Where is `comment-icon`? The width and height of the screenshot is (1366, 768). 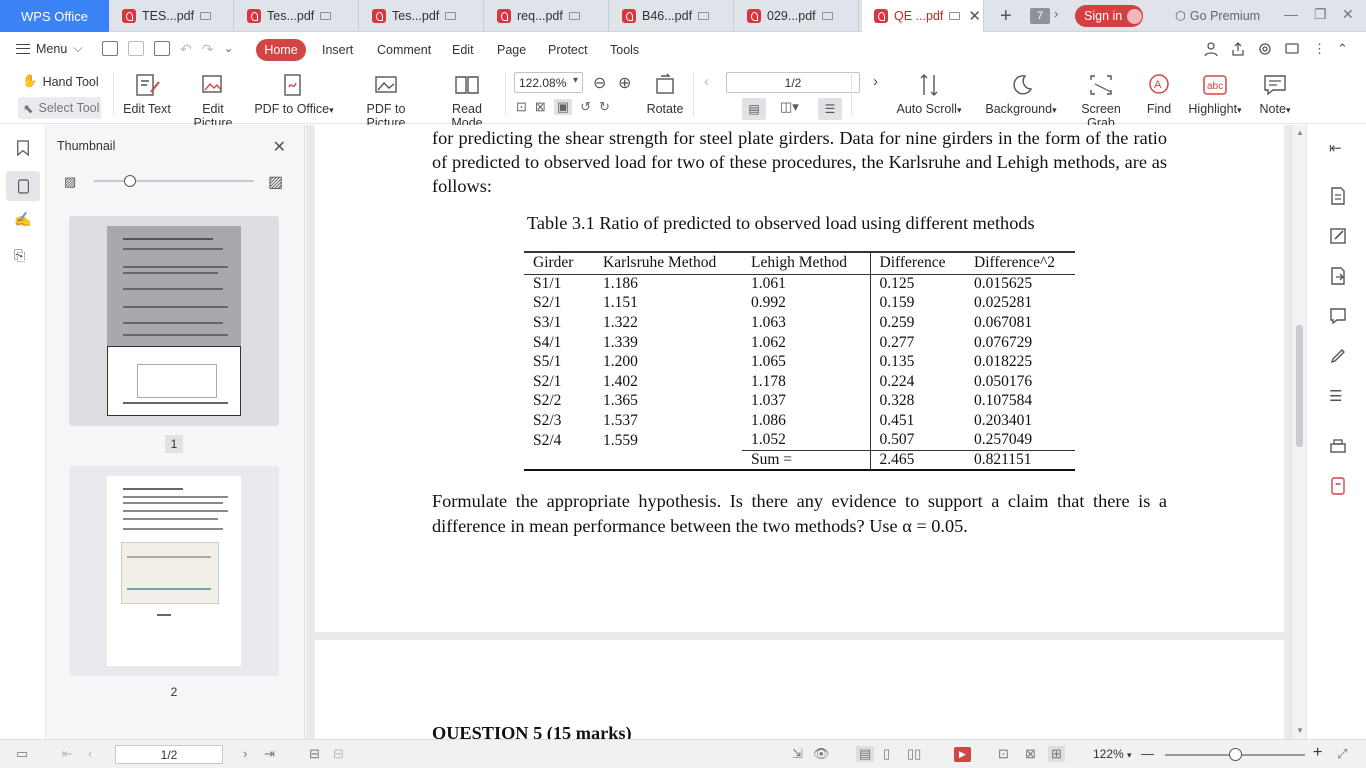 comment-icon is located at coordinates (1292, 49).